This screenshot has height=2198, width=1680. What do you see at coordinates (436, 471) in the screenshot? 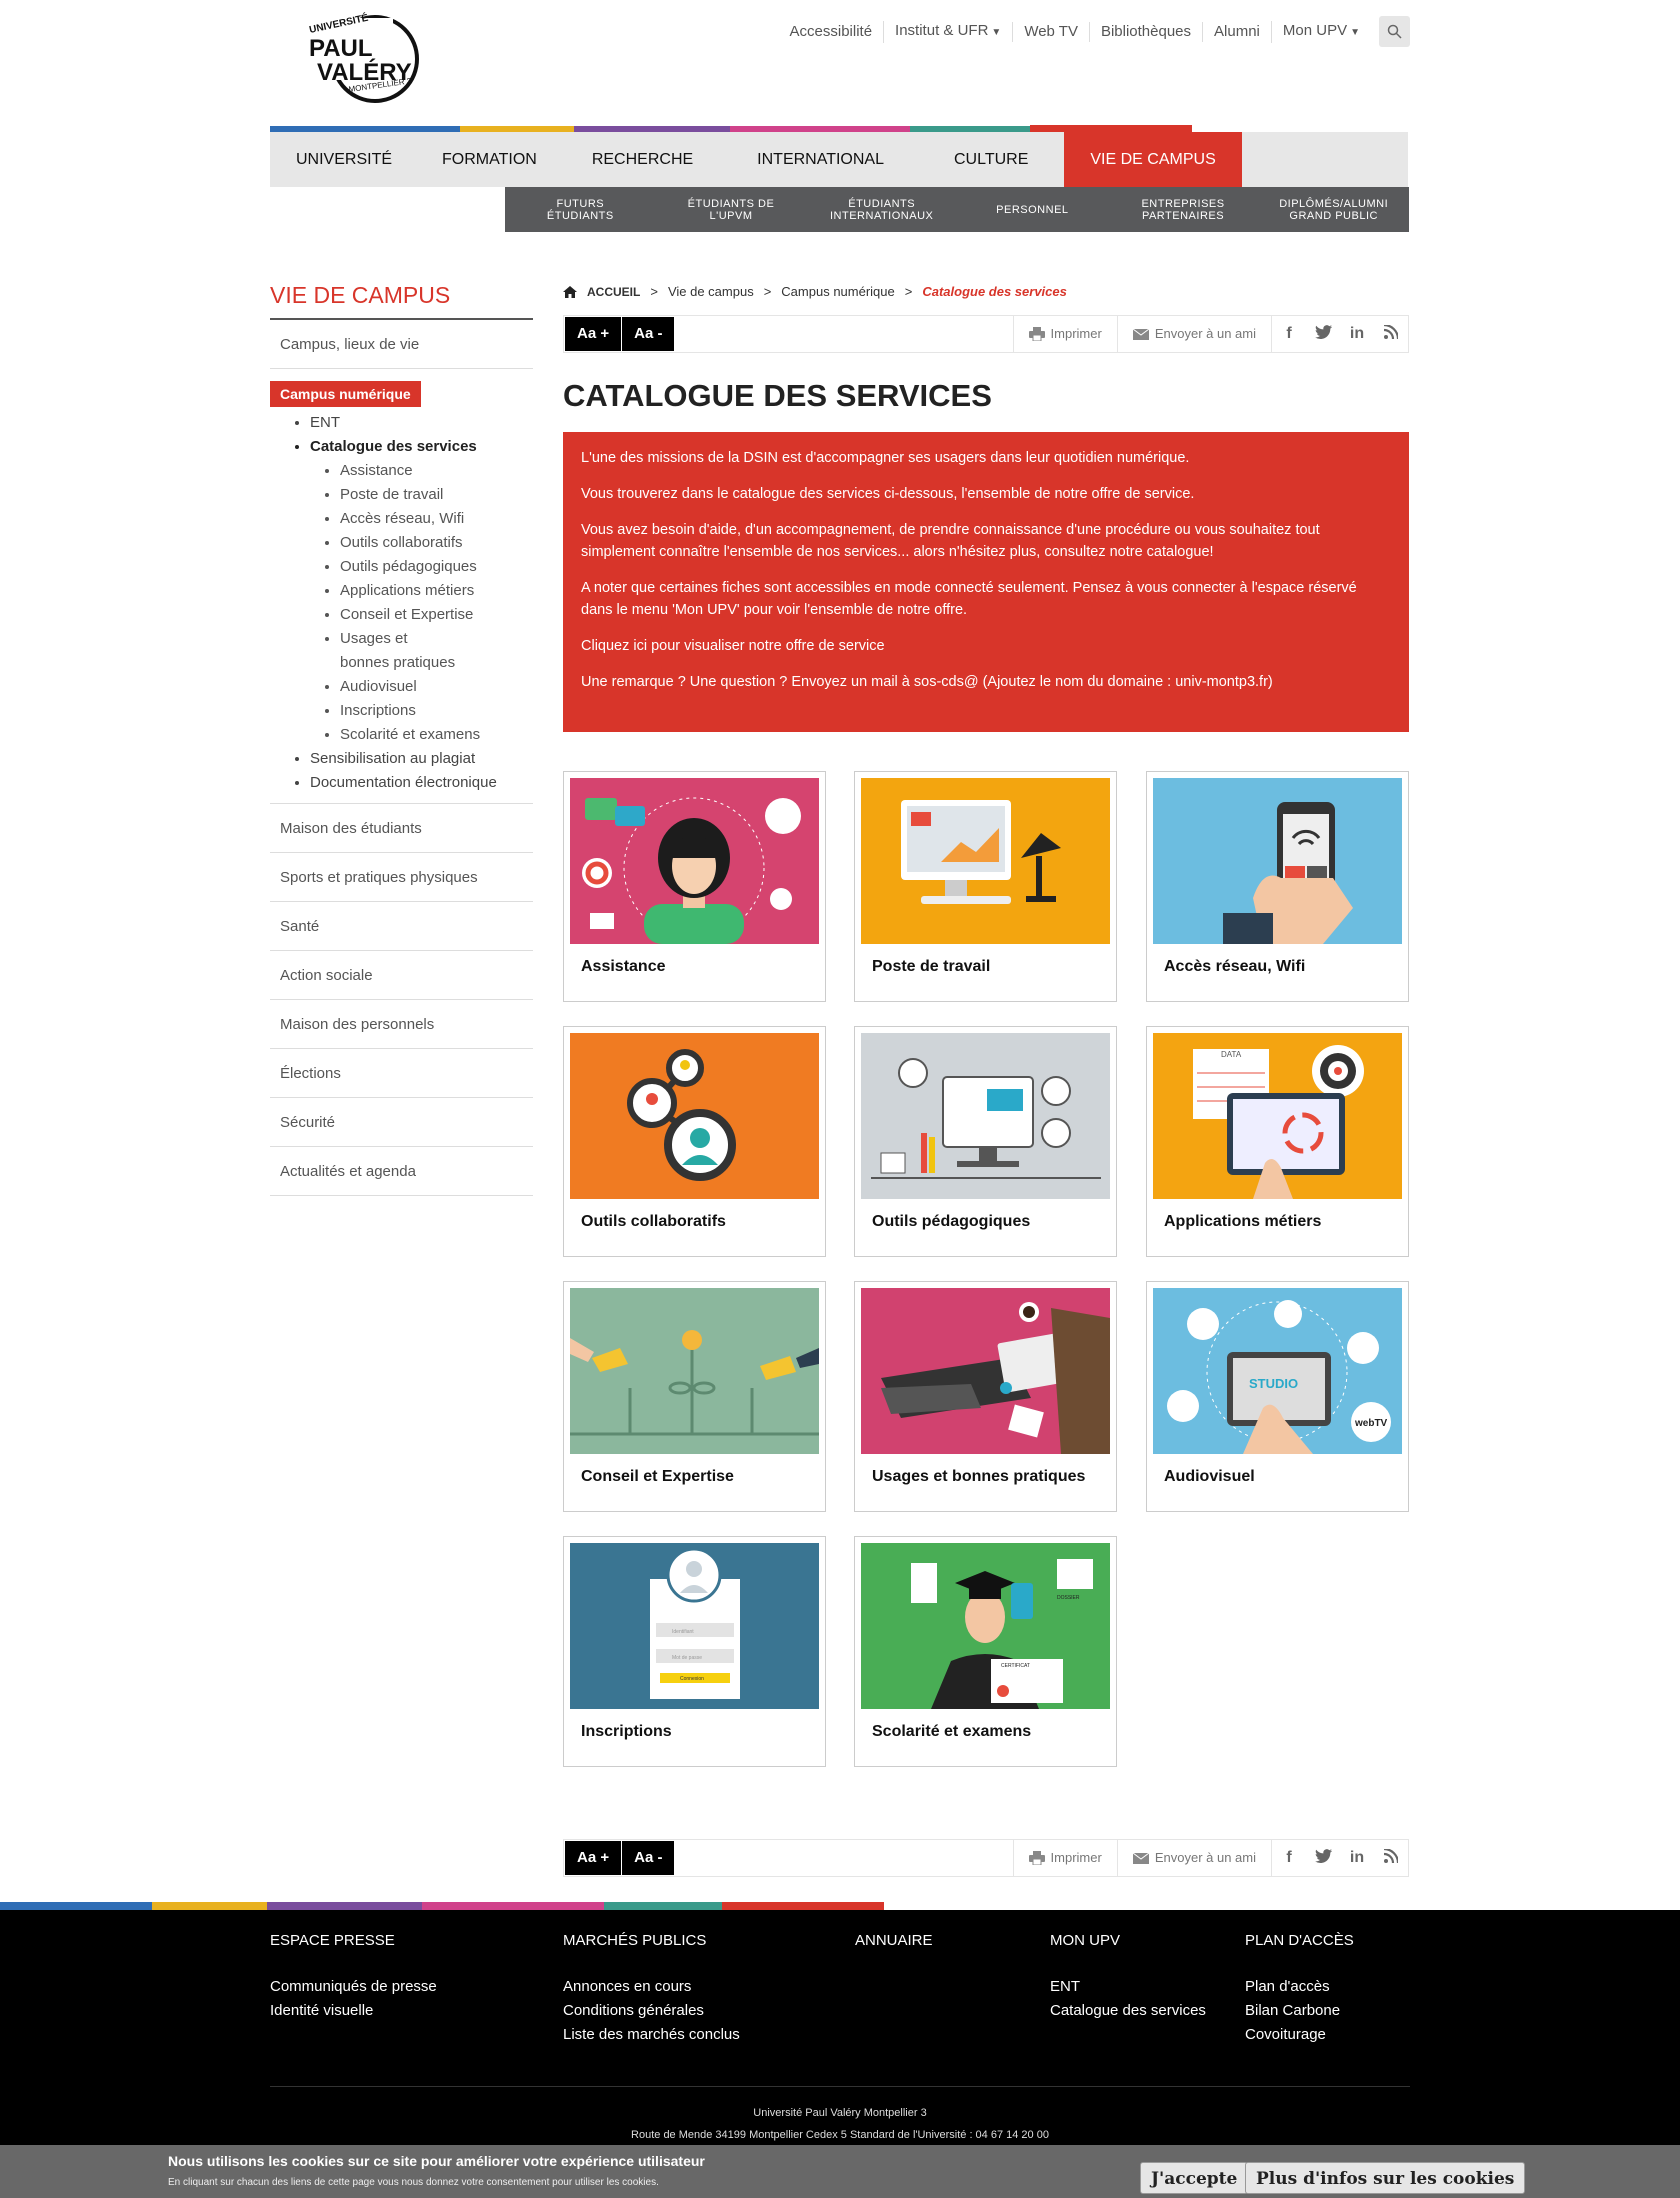
I see `sidebar-subsub-item: Assistance` at bounding box center [436, 471].